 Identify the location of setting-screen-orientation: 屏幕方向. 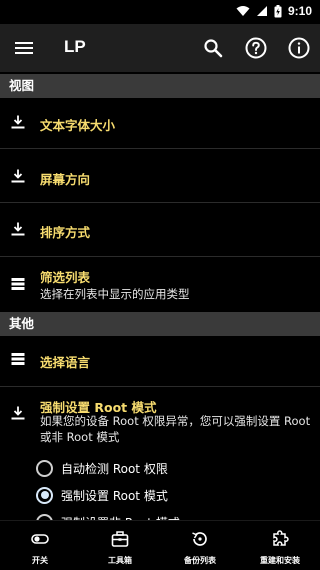
(160, 175).